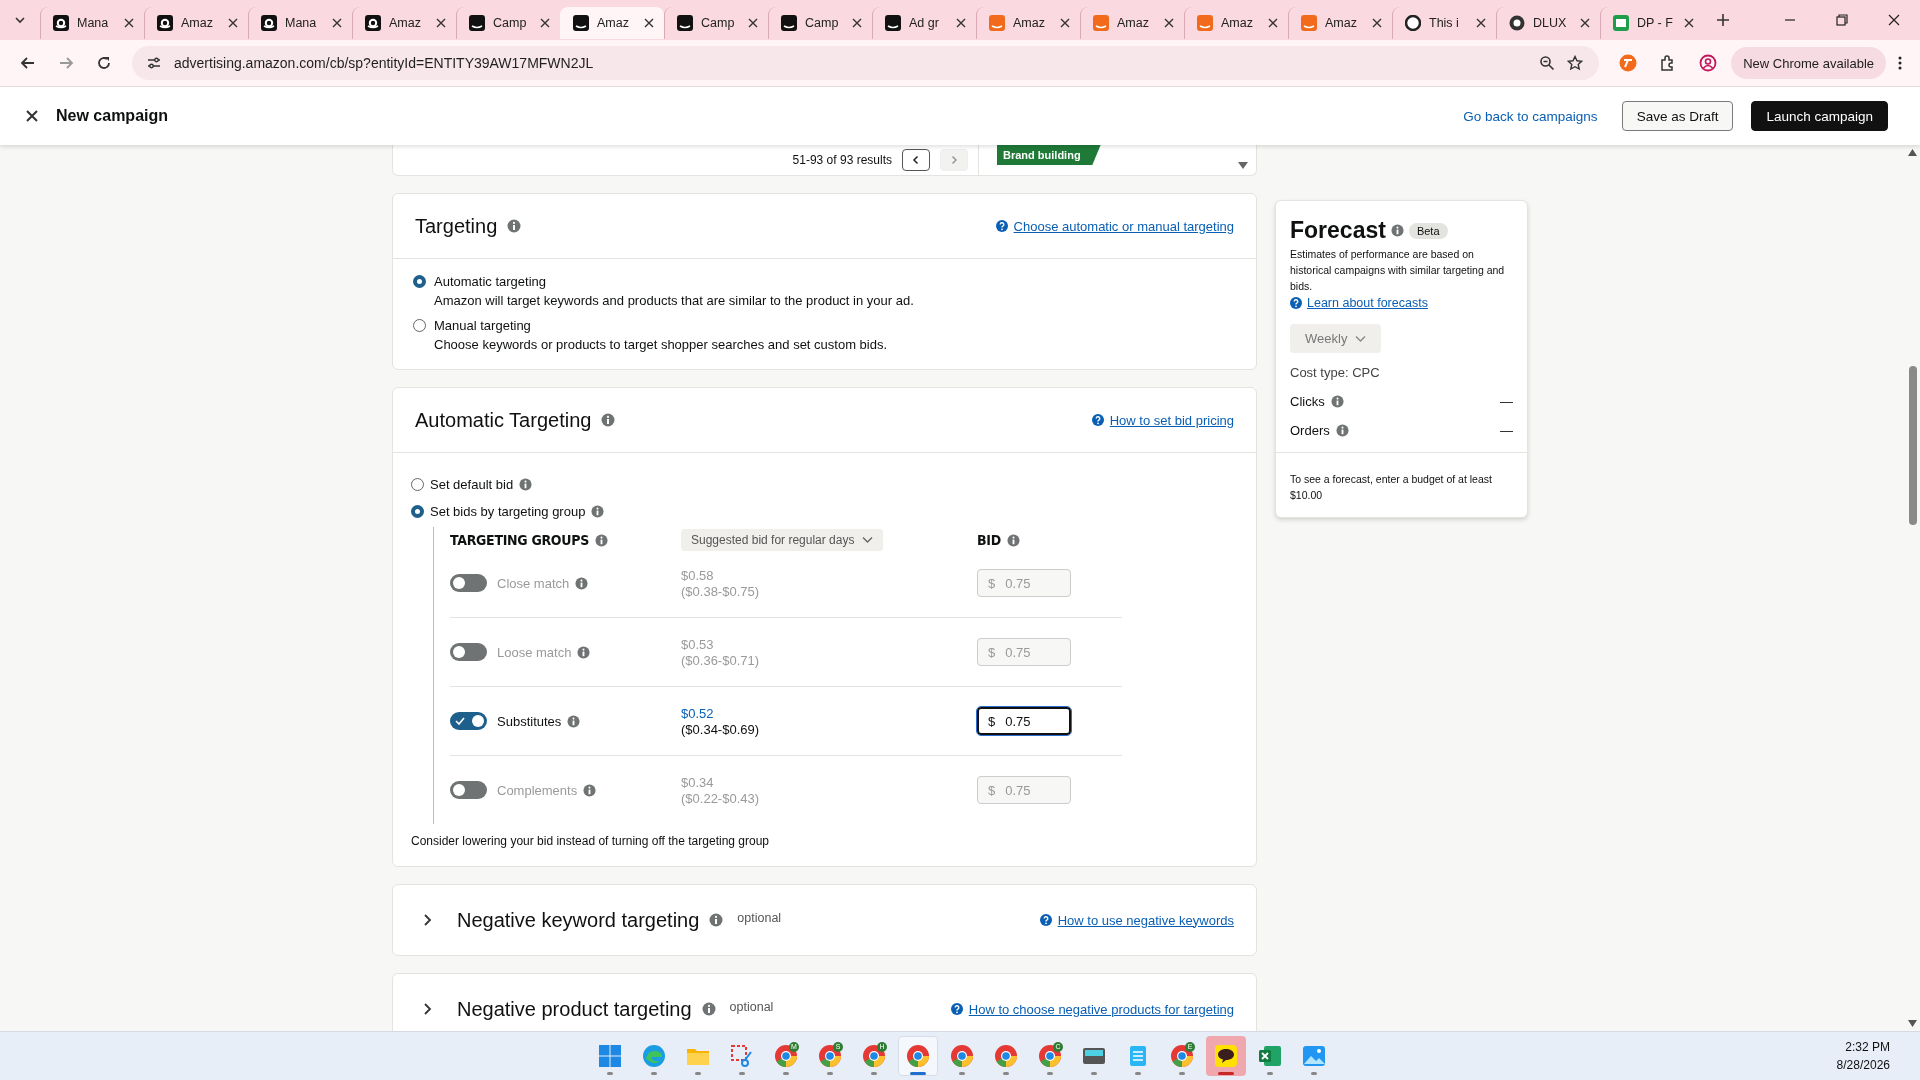  What do you see at coordinates (1652, 23) in the screenshot?
I see `browser-tab: DP - F` at bounding box center [1652, 23].